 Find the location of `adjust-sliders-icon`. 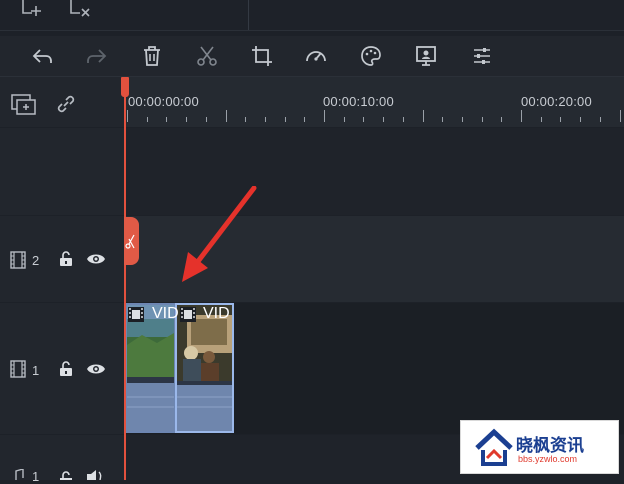

adjust-sliders-icon is located at coordinates (482, 56).